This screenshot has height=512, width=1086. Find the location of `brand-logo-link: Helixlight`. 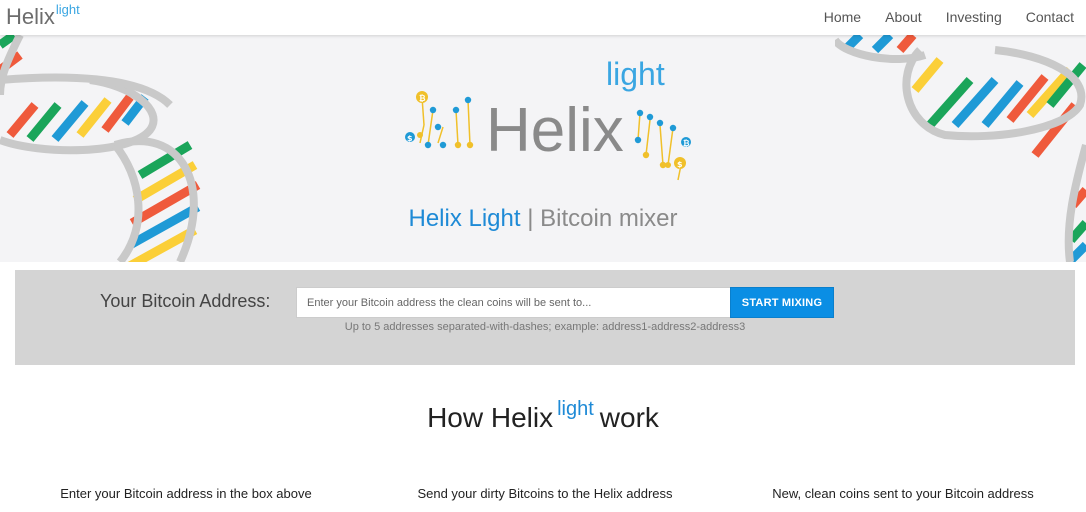

brand-logo-link: Helixlight is located at coordinates (43, 16).